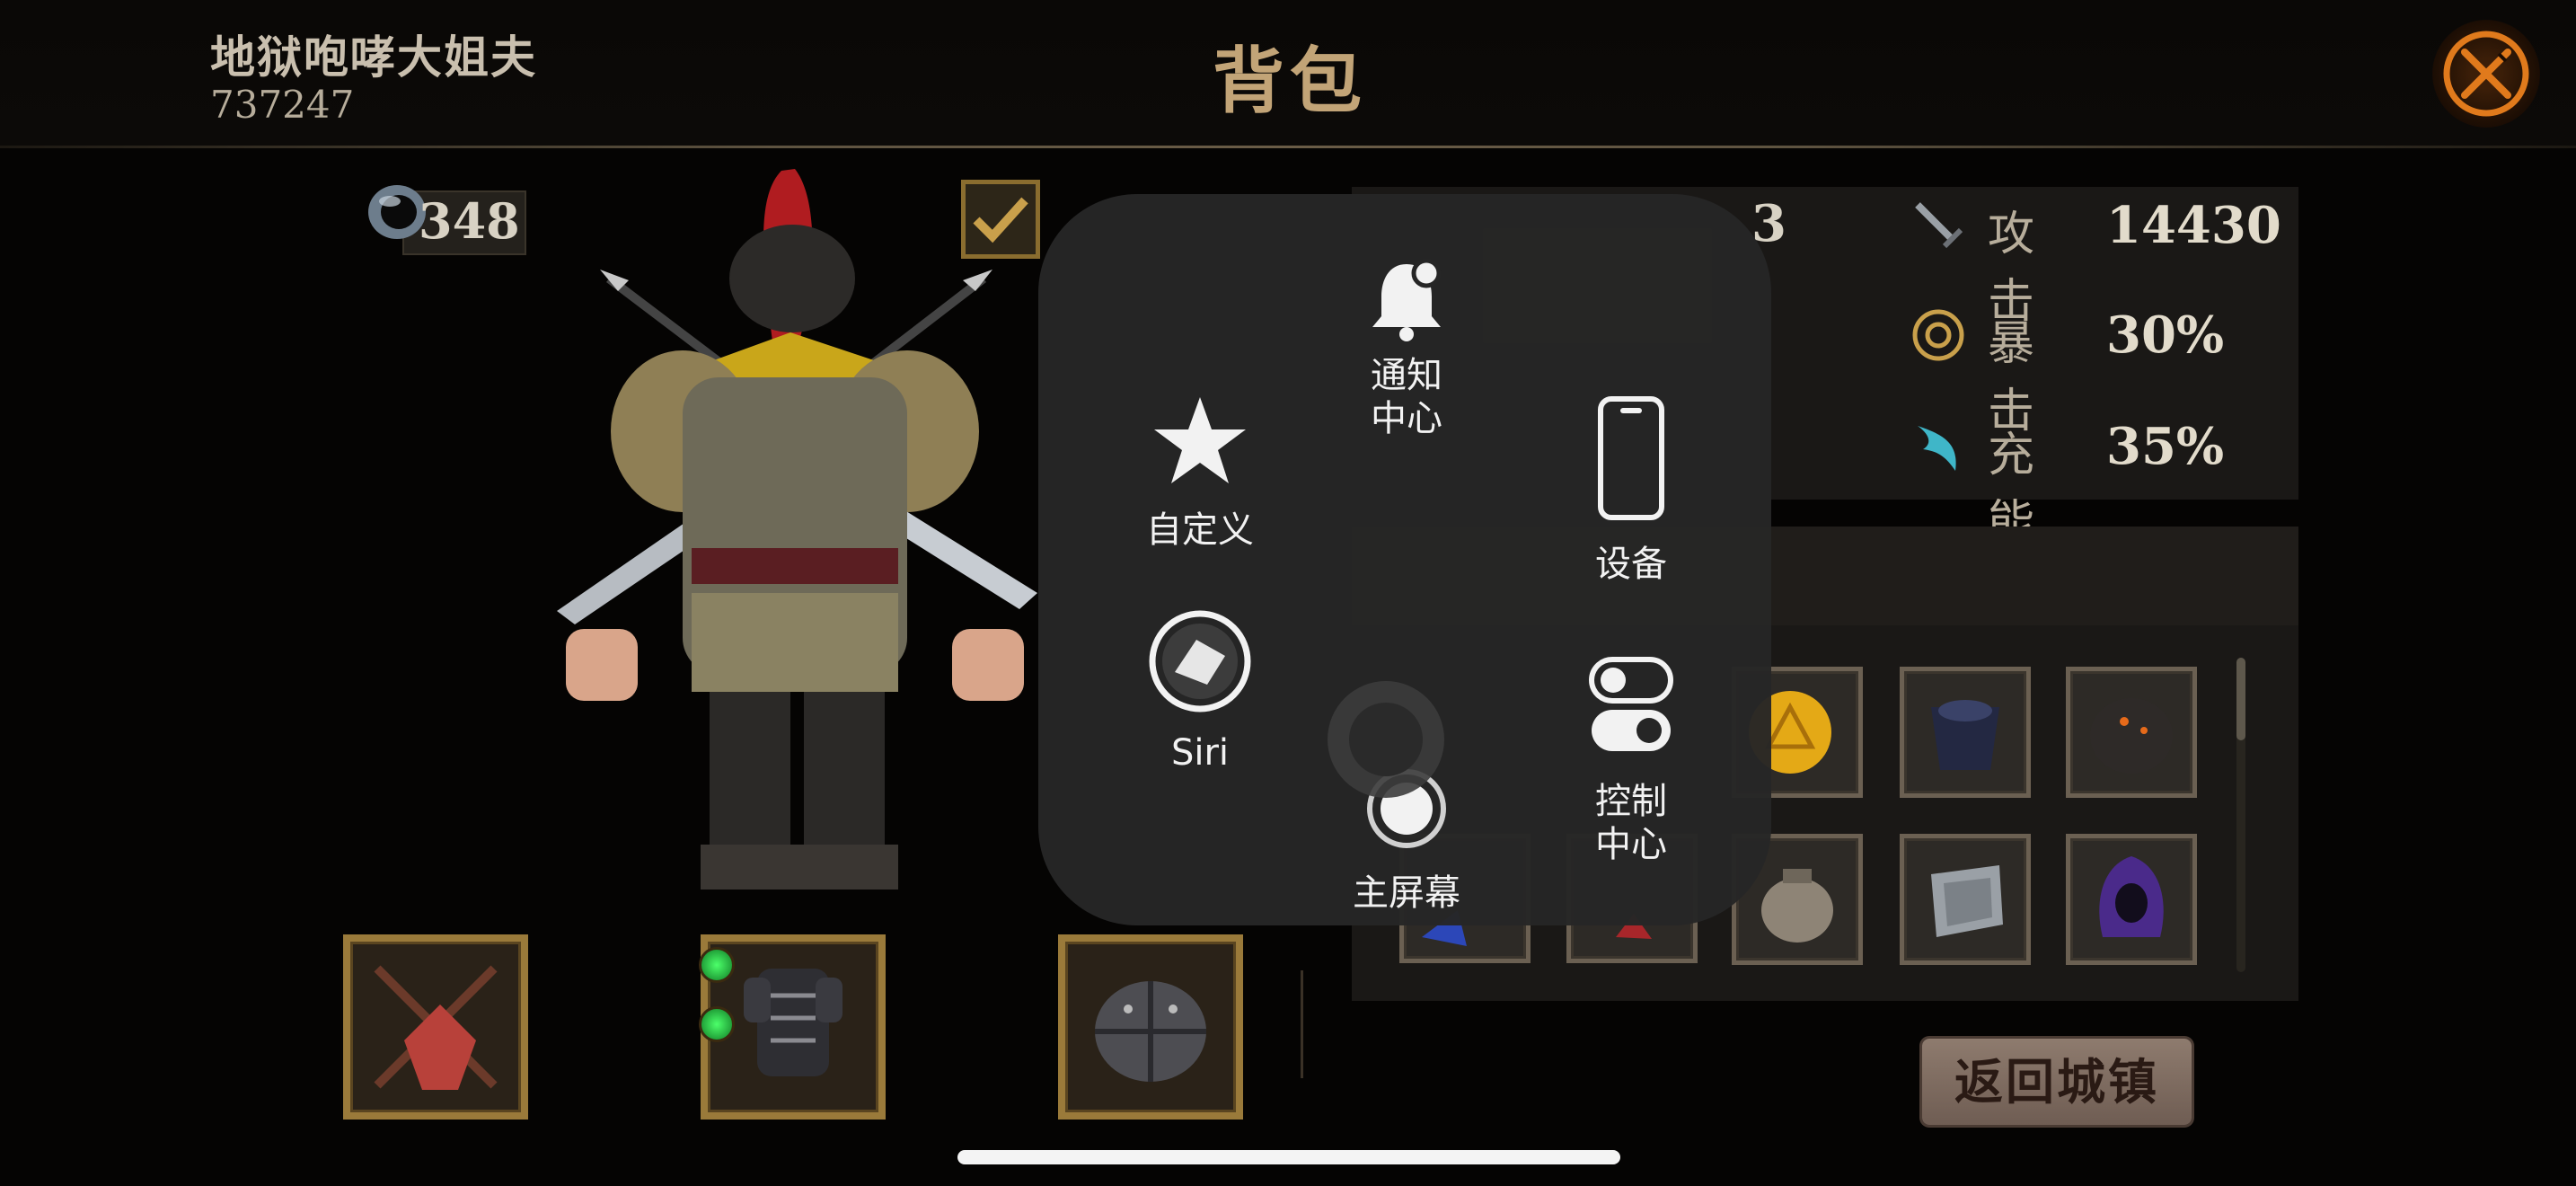 Image resolution: width=2576 pixels, height=1186 pixels. Describe the element at coordinates (1200, 753) in the screenshot. I see `siri-label: Siri` at that location.